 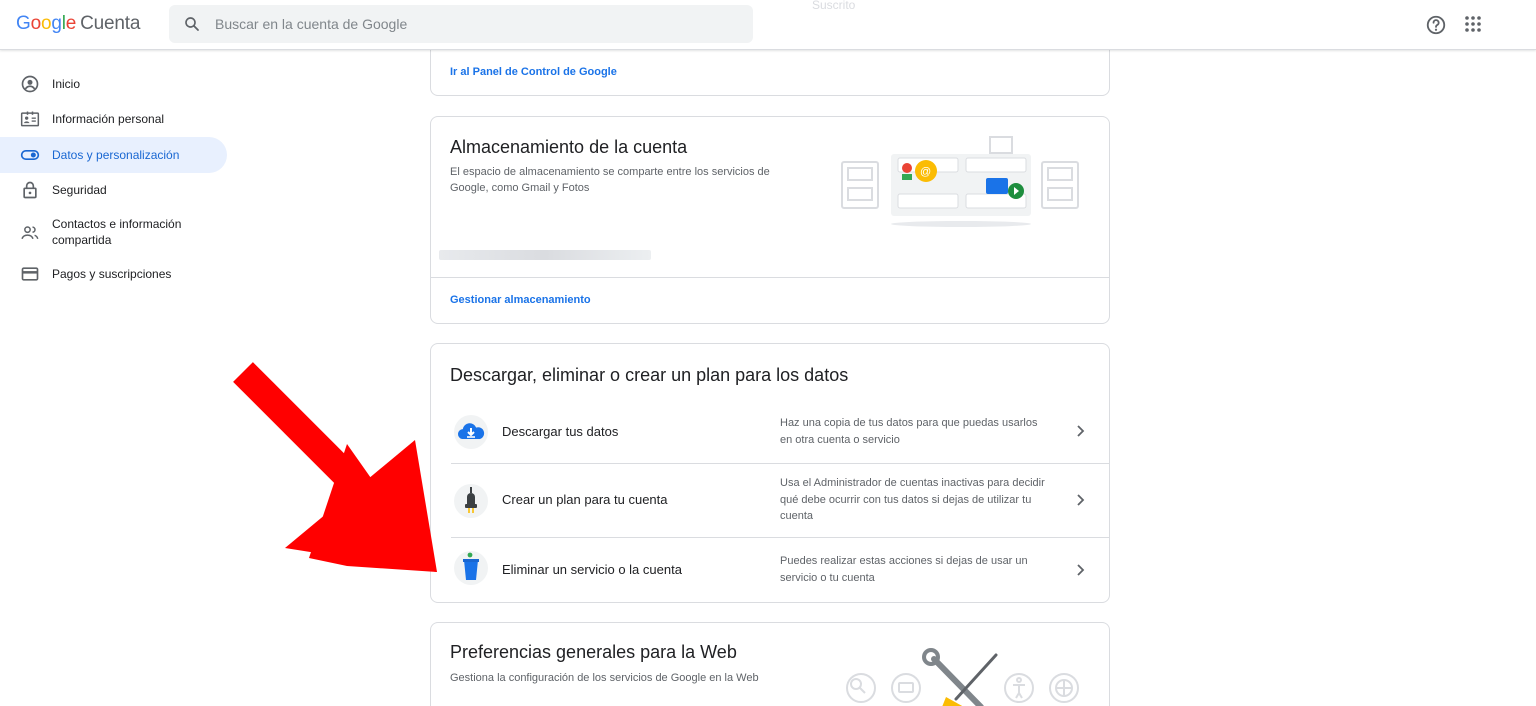 What do you see at coordinates (768, 25) in the screenshot?
I see `top-app-bar: GoogleCuenta Suscrito` at bounding box center [768, 25].